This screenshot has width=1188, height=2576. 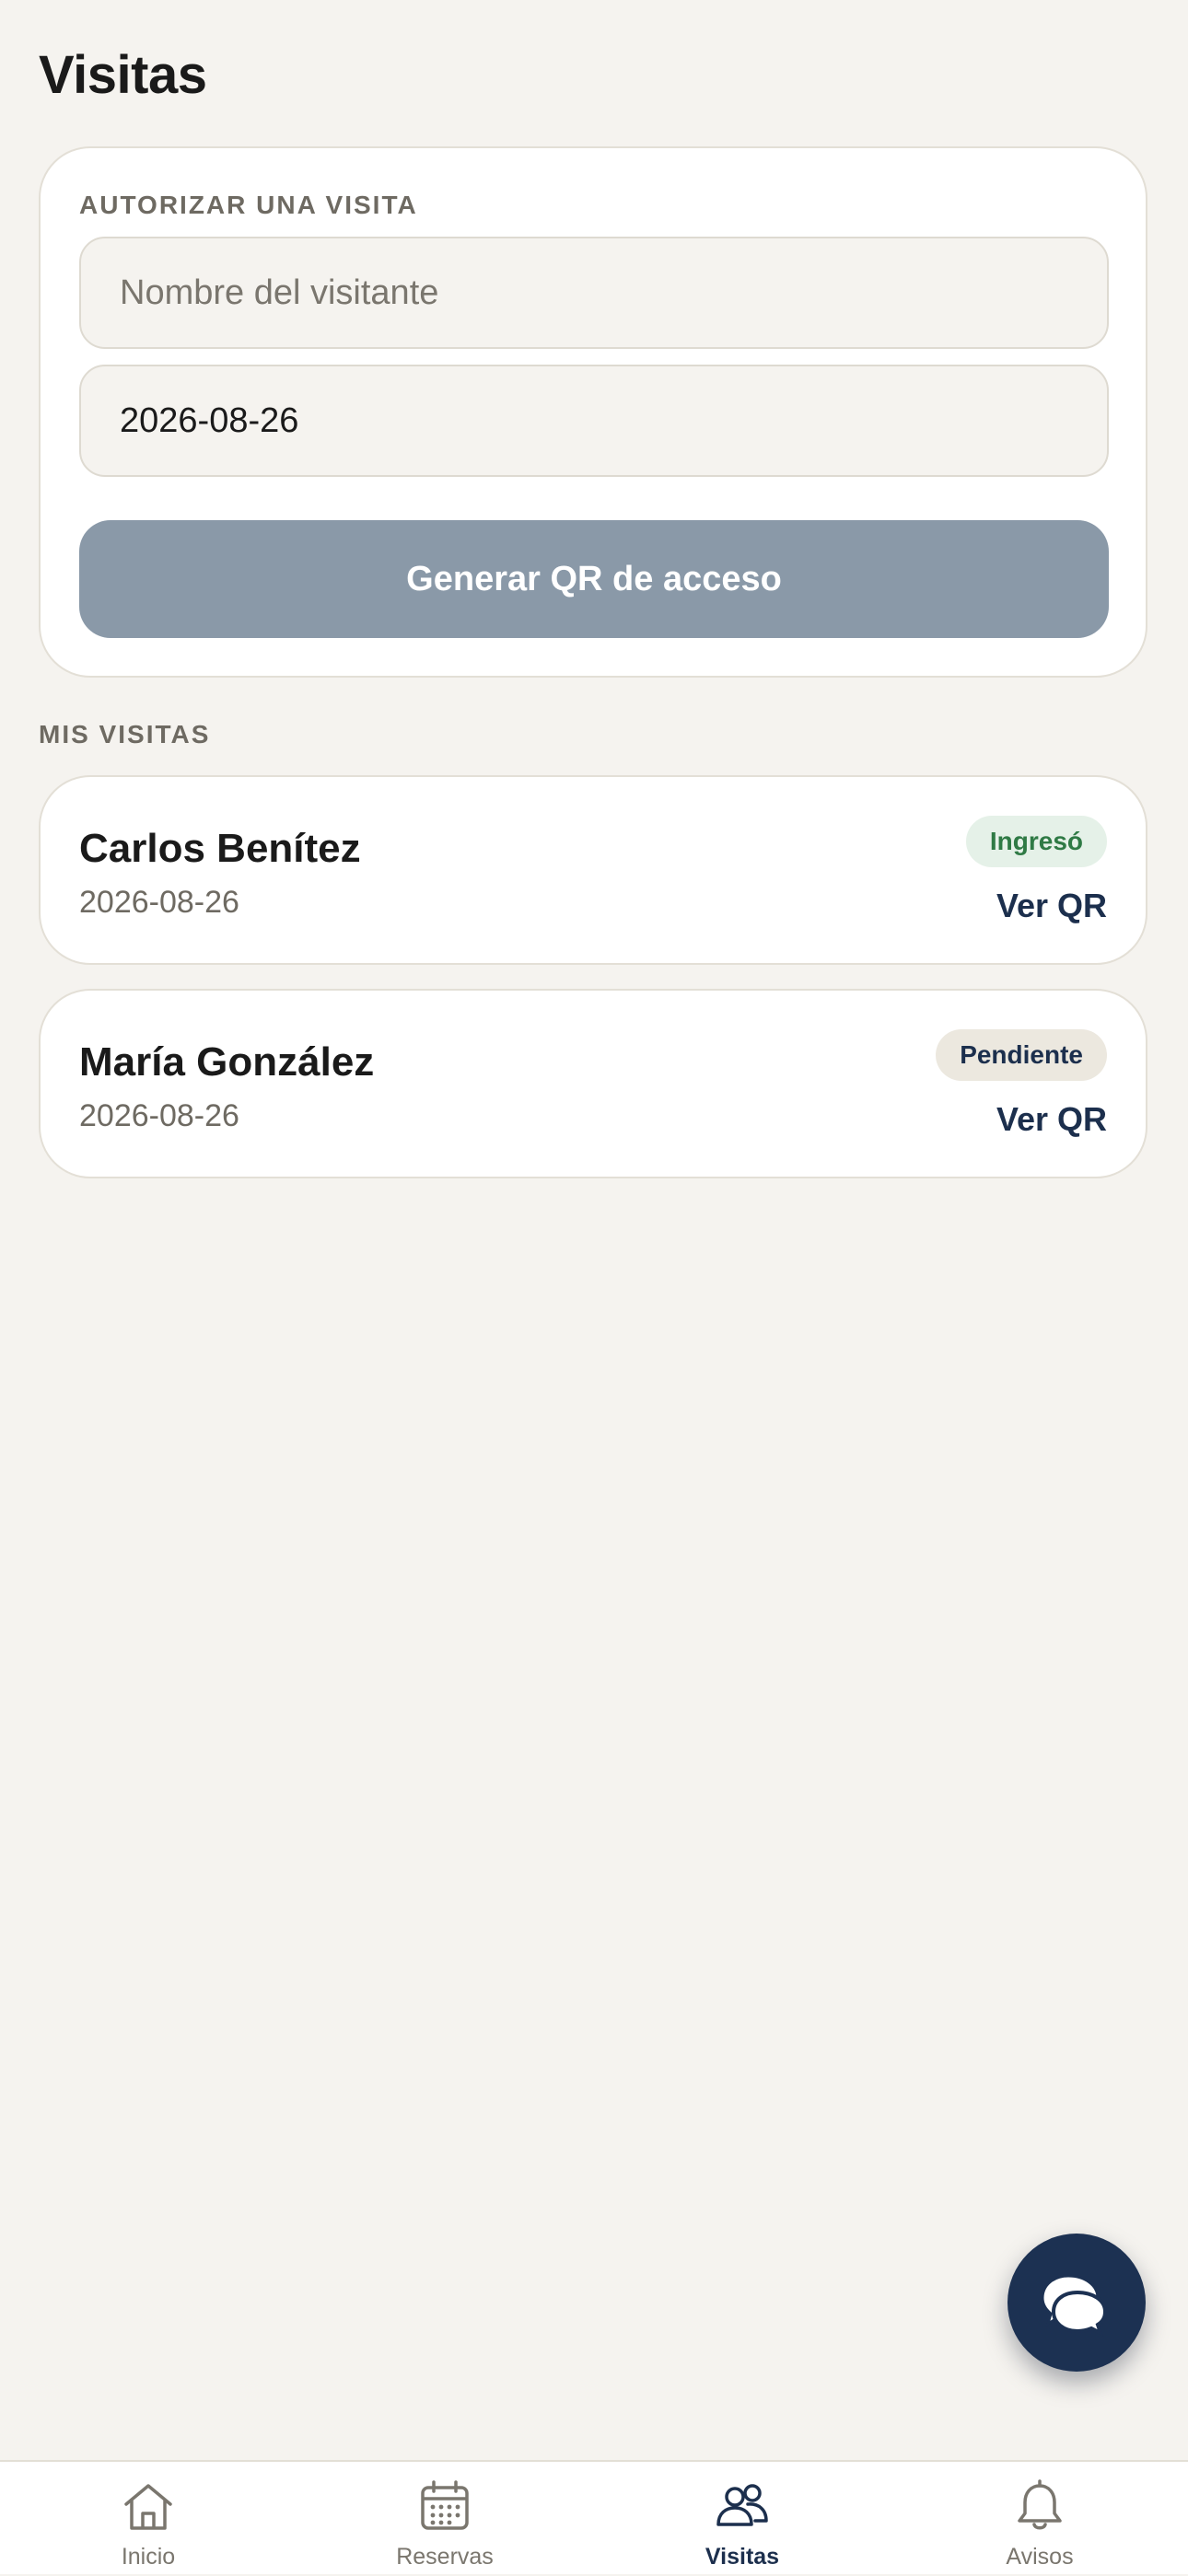 I want to click on users-icon, so click(x=742, y=2505).